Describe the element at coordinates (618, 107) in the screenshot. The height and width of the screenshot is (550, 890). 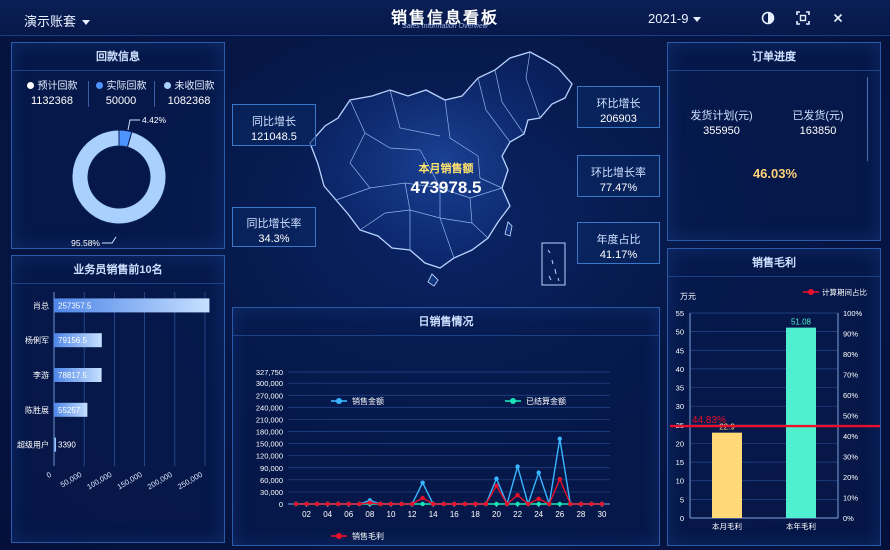
I see `stat-mom-growth: 环比增长 206903` at that location.